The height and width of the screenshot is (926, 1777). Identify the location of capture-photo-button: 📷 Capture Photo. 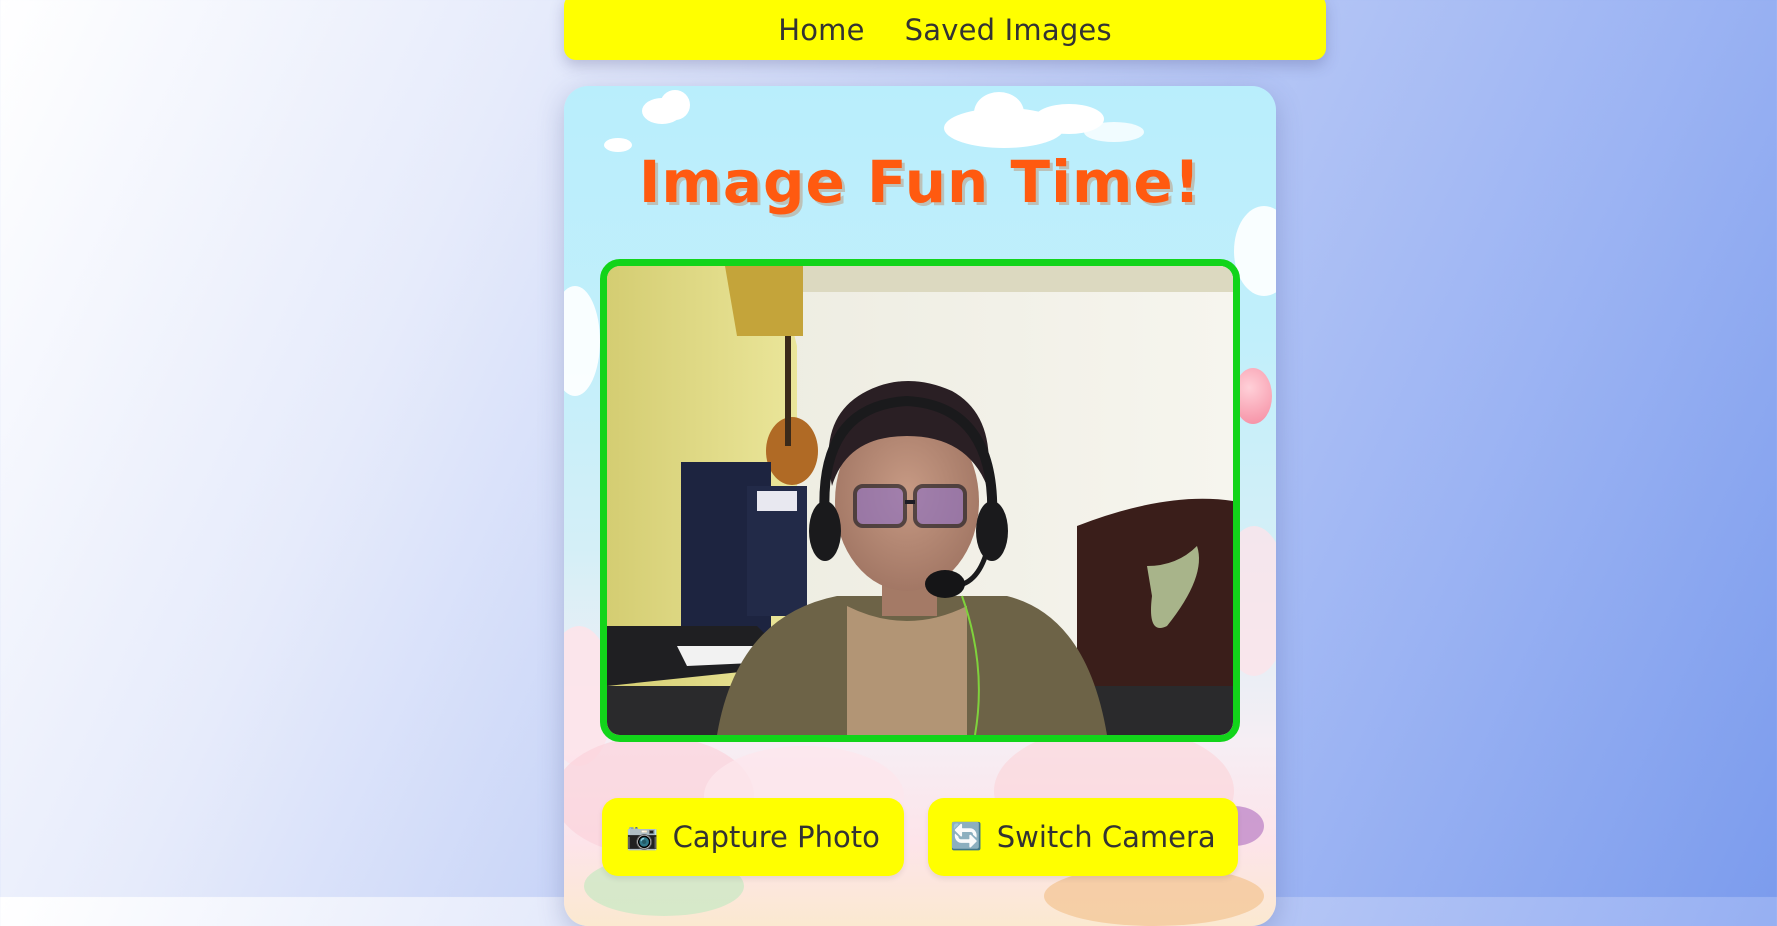
(753, 837).